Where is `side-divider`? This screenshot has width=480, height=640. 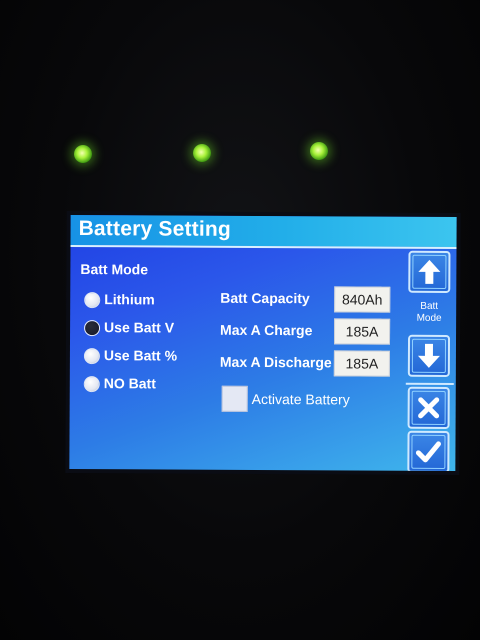 side-divider is located at coordinates (429, 383).